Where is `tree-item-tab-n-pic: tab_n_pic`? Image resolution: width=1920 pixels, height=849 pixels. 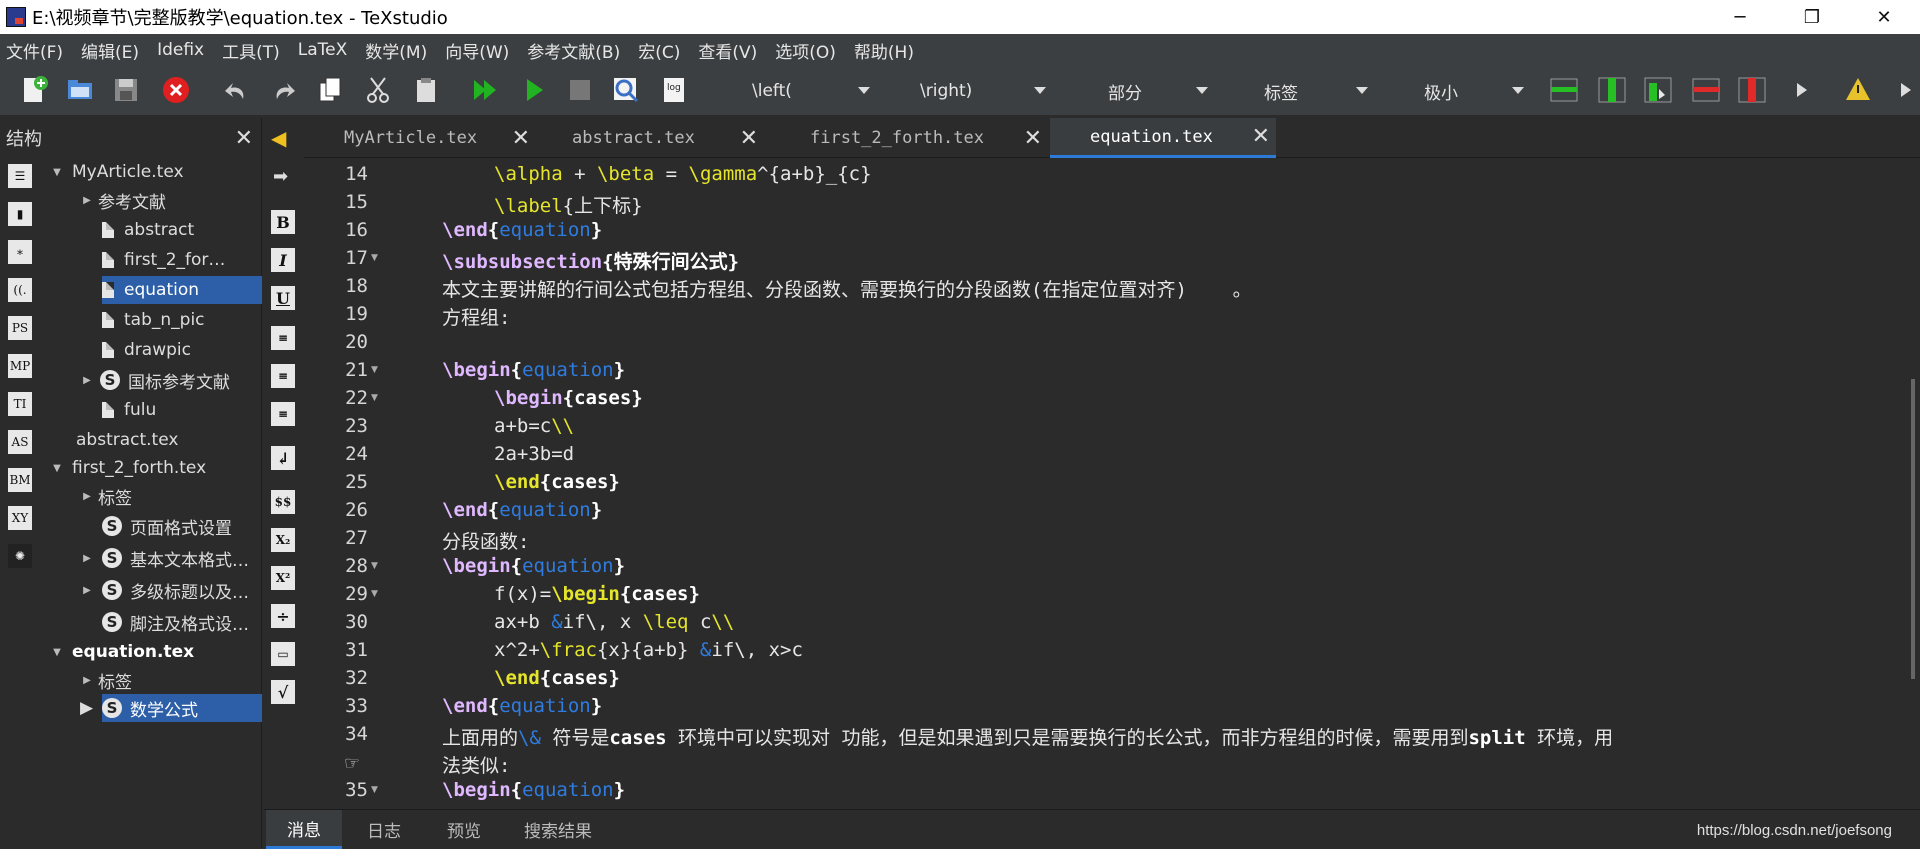
tree-item-tab-n-pic: tab_n_pic is located at coordinates (153, 320).